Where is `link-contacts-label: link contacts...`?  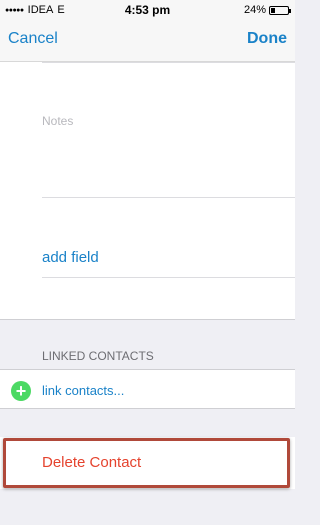 link-contacts-label: link contacts... is located at coordinates (83, 390).